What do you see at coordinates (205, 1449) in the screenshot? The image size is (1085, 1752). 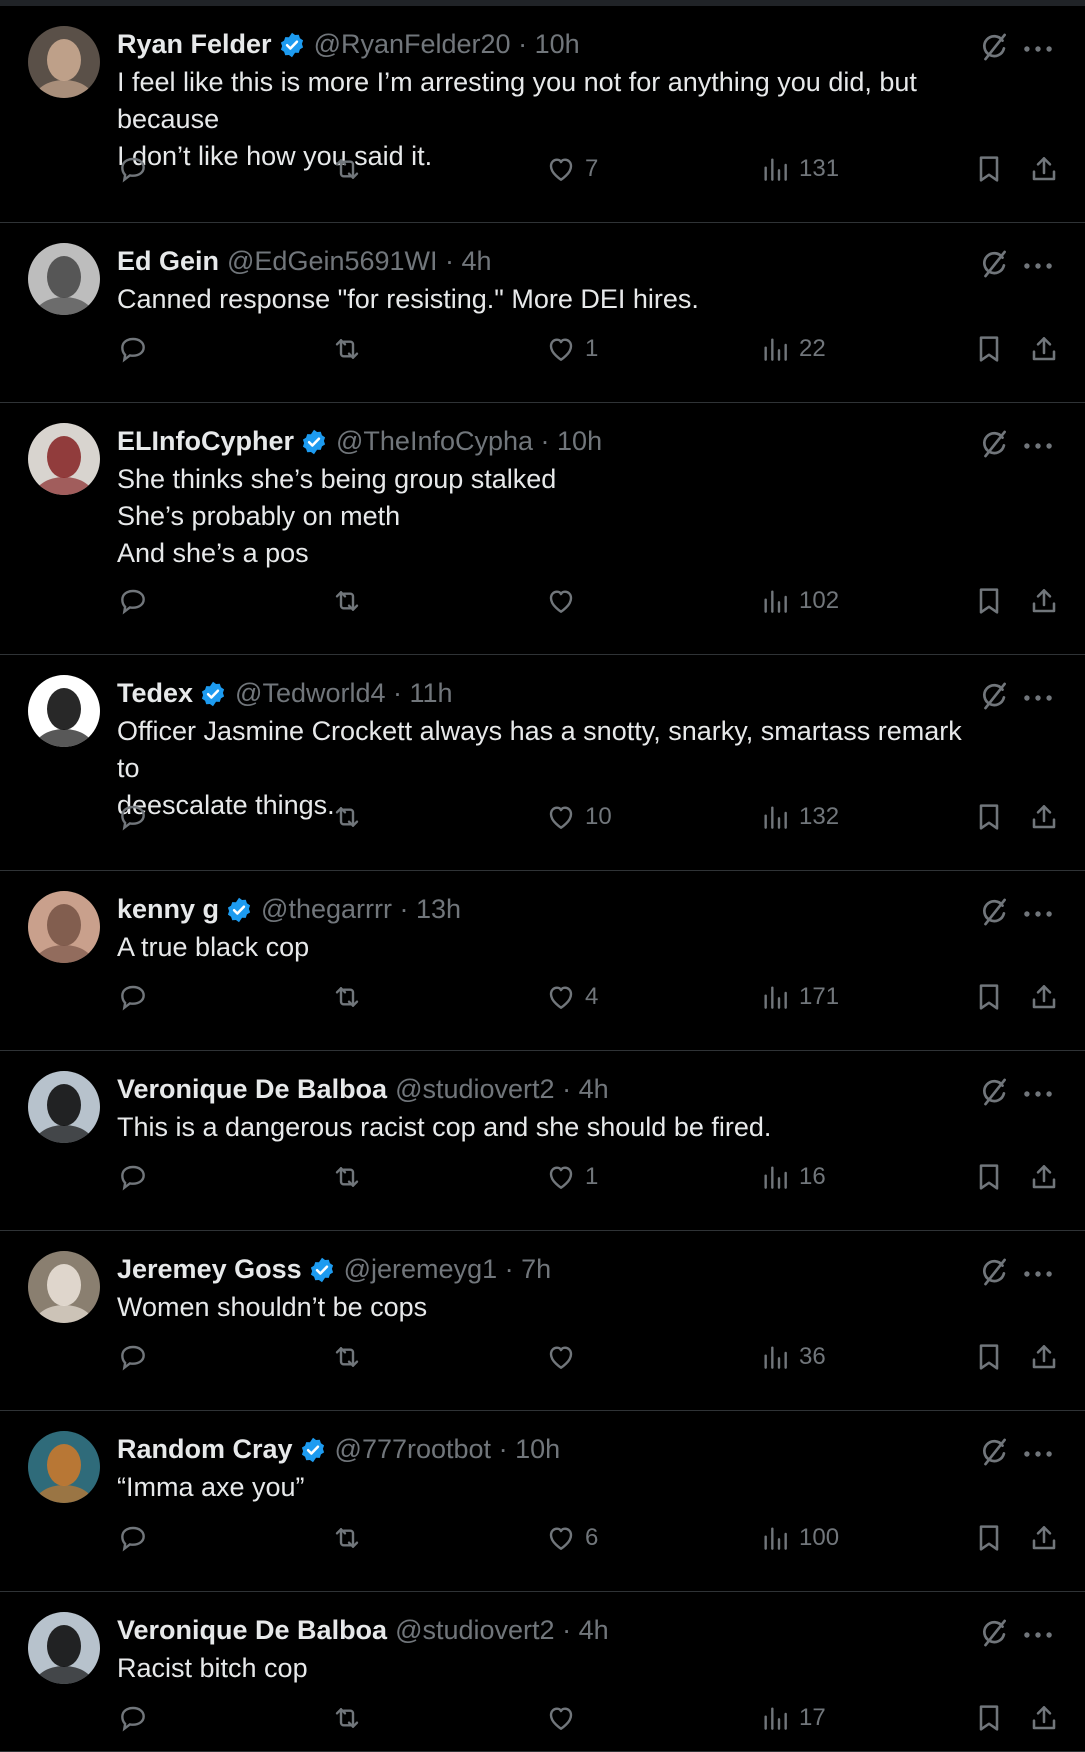 I see `display-name: Random Cray` at bounding box center [205, 1449].